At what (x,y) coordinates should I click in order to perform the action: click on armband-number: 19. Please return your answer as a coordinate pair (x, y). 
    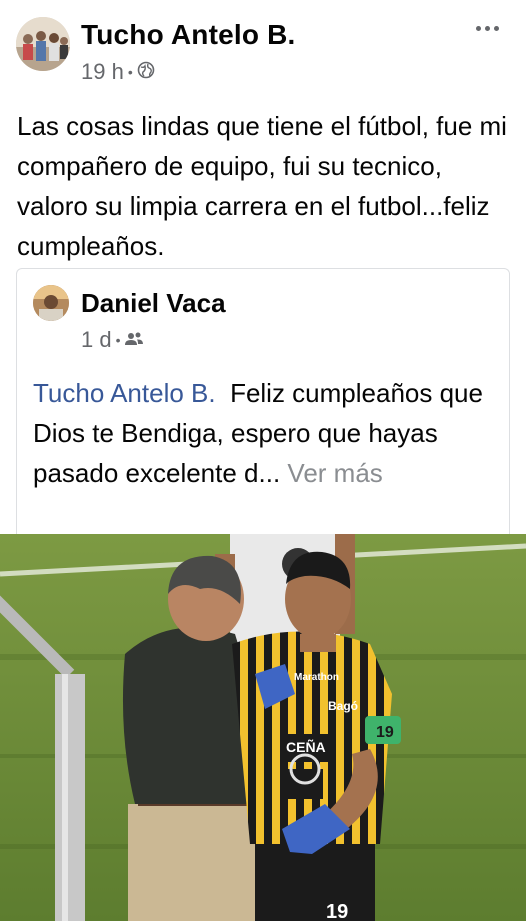
    Looking at the image, I should click on (385, 732).